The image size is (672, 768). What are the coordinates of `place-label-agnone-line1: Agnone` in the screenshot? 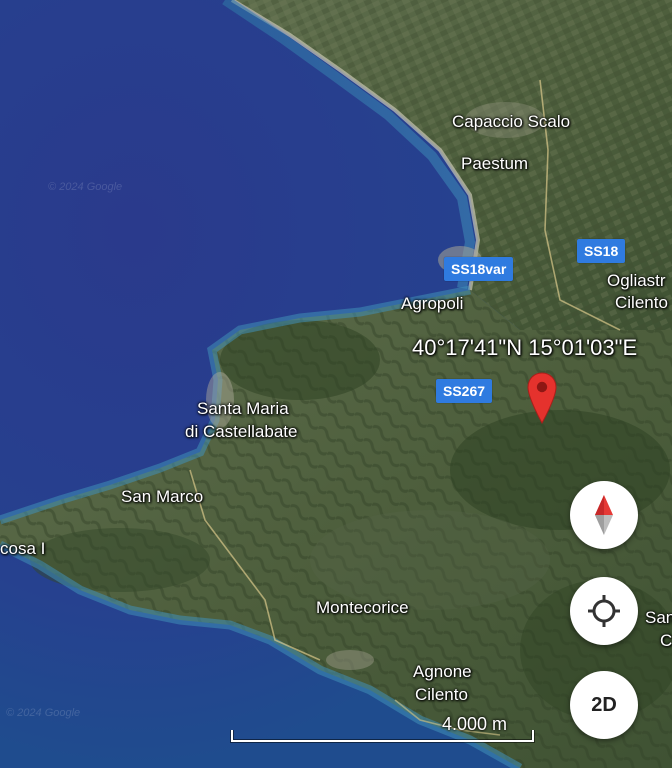 It's located at (442, 672).